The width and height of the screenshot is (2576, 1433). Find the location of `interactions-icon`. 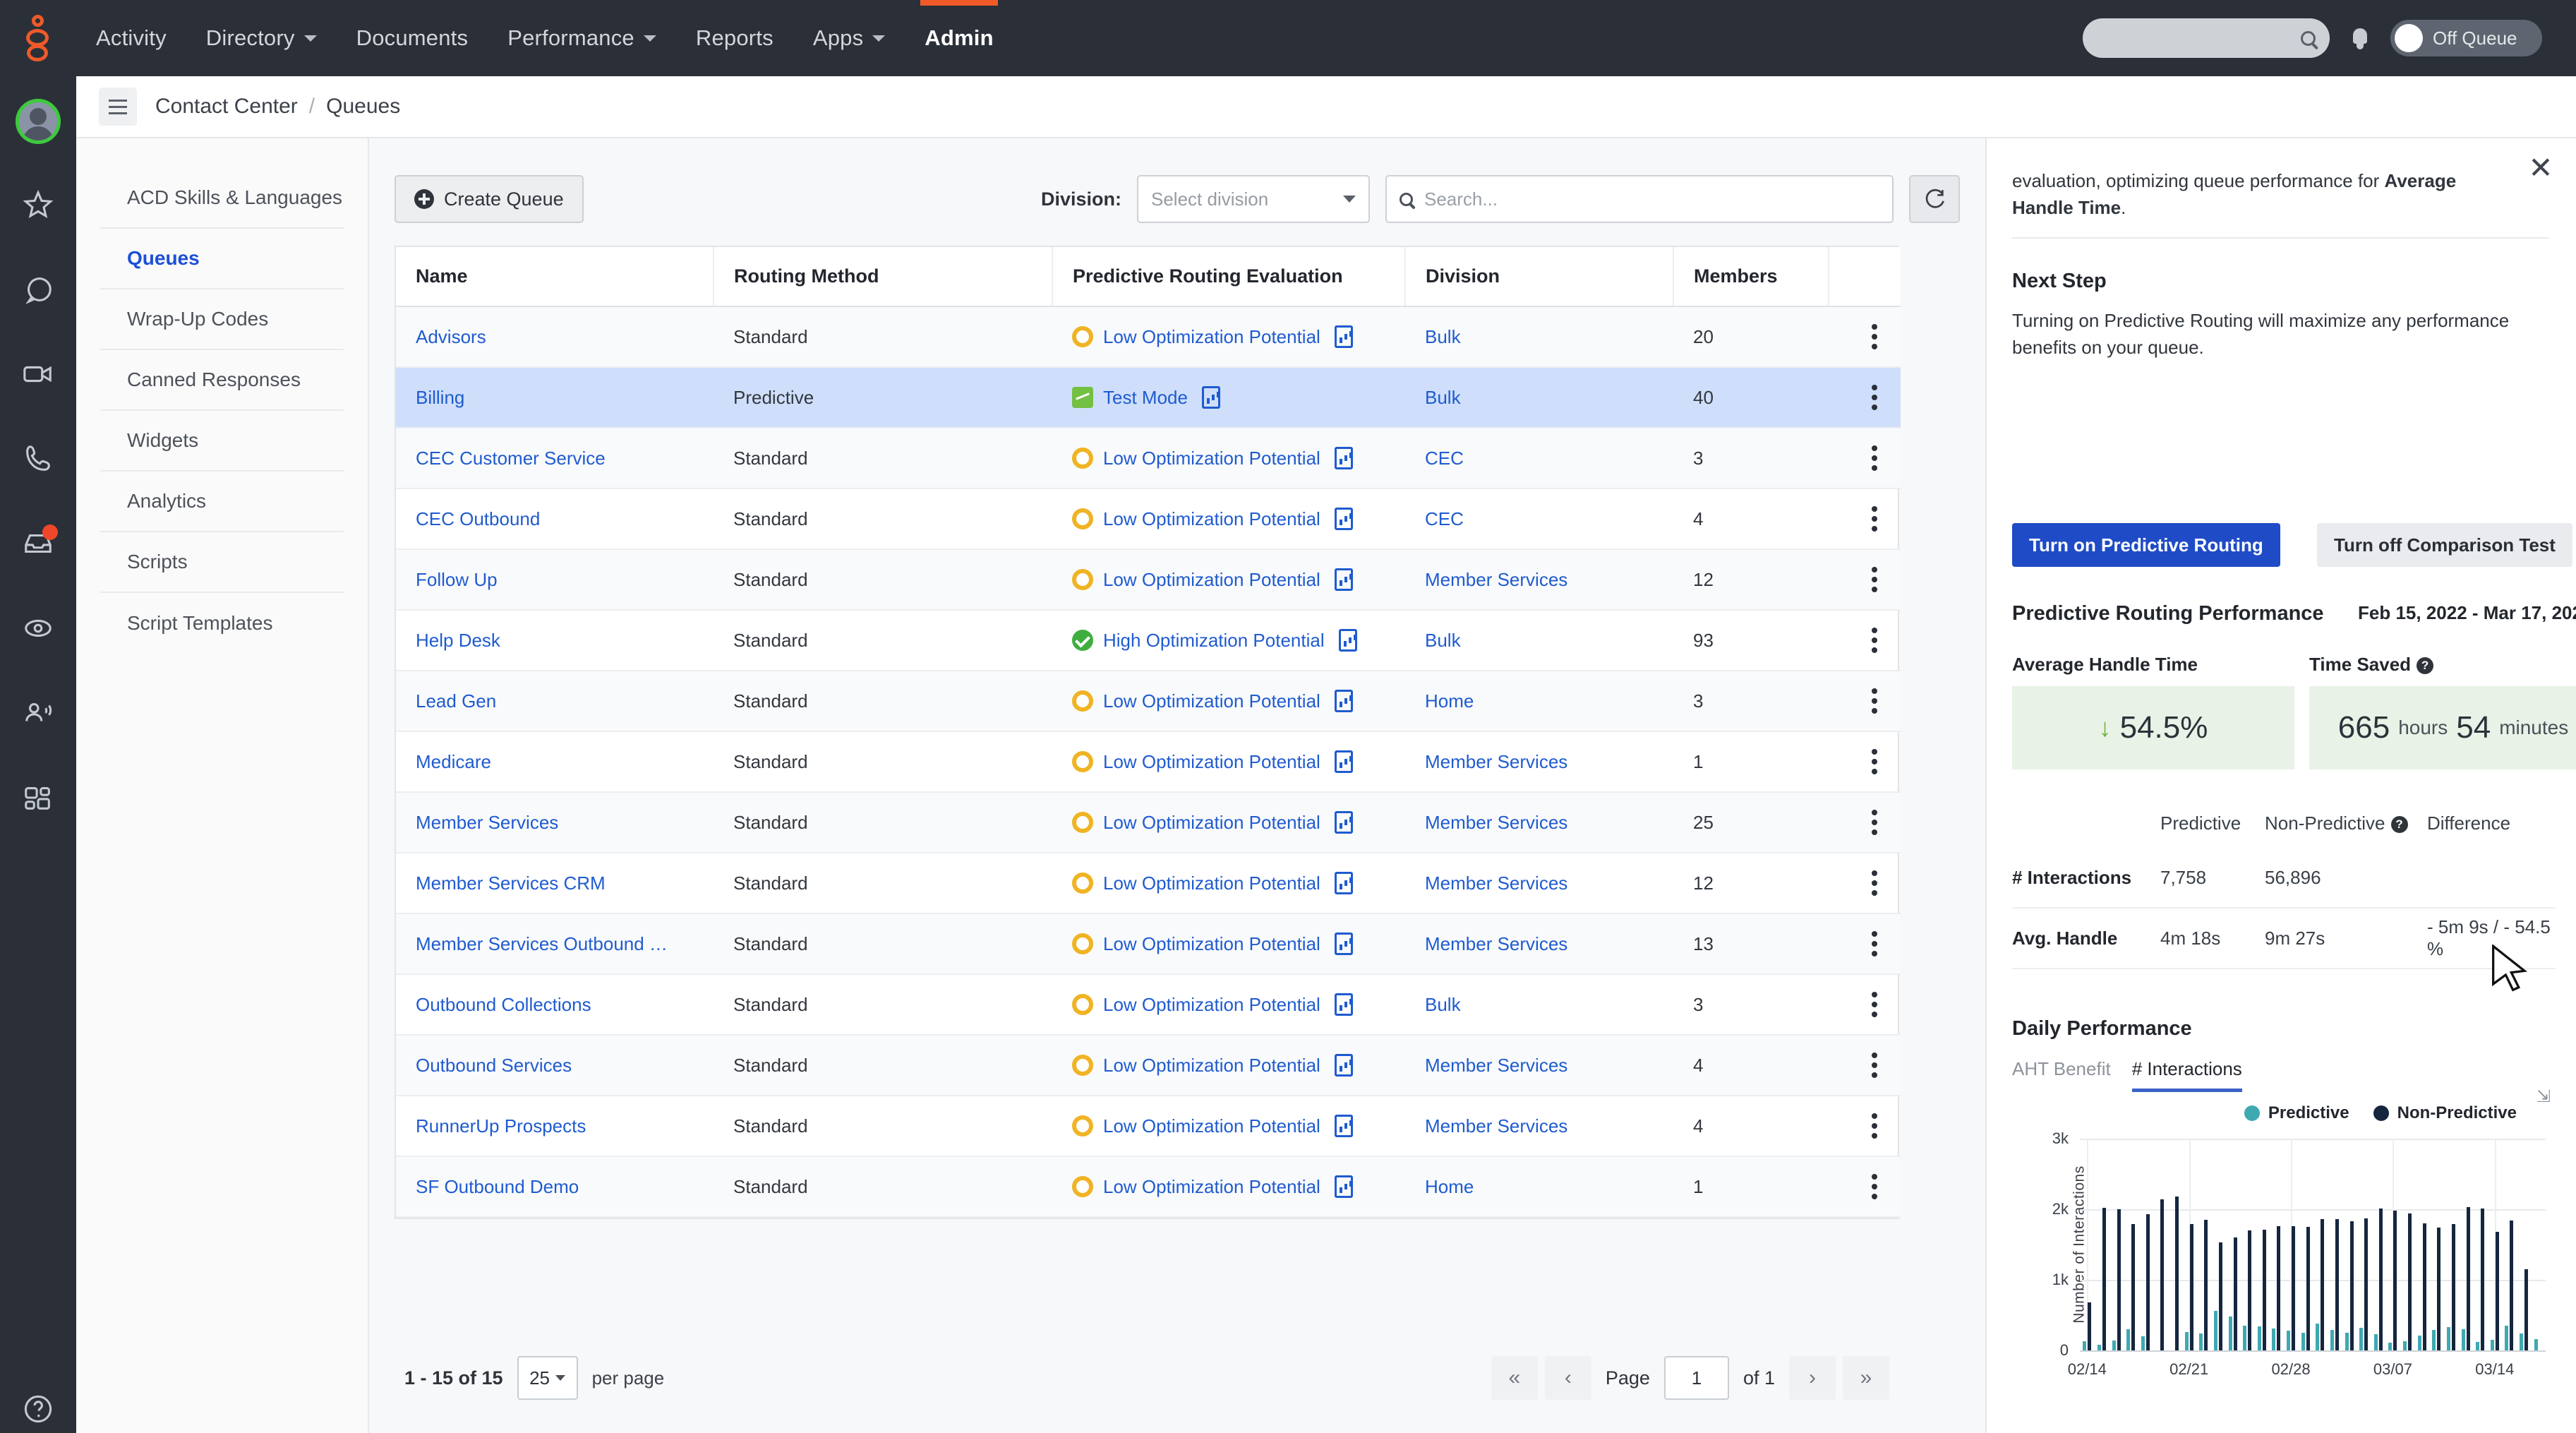

interactions-icon is located at coordinates (38, 628).